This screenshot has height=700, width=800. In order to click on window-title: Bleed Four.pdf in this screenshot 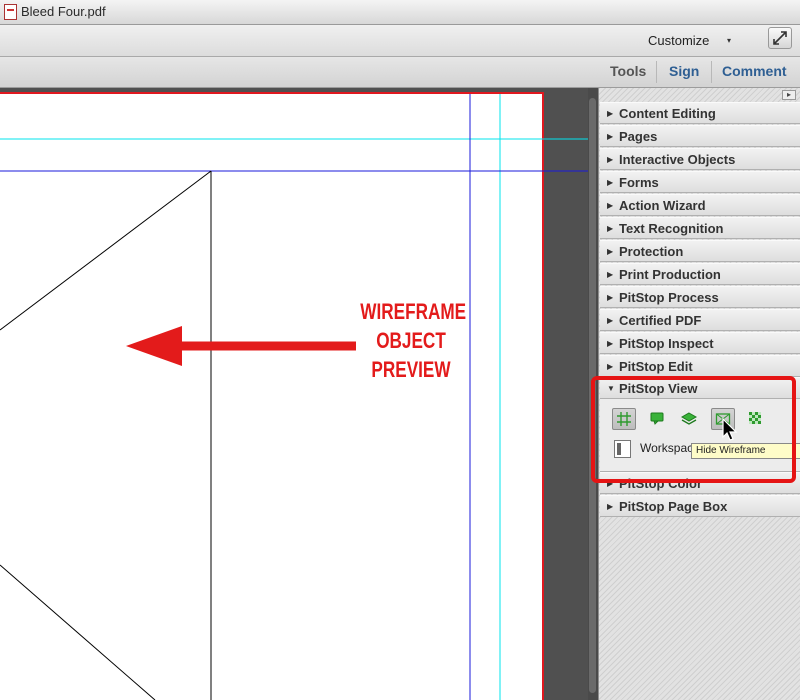, I will do `click(63, 11)`.